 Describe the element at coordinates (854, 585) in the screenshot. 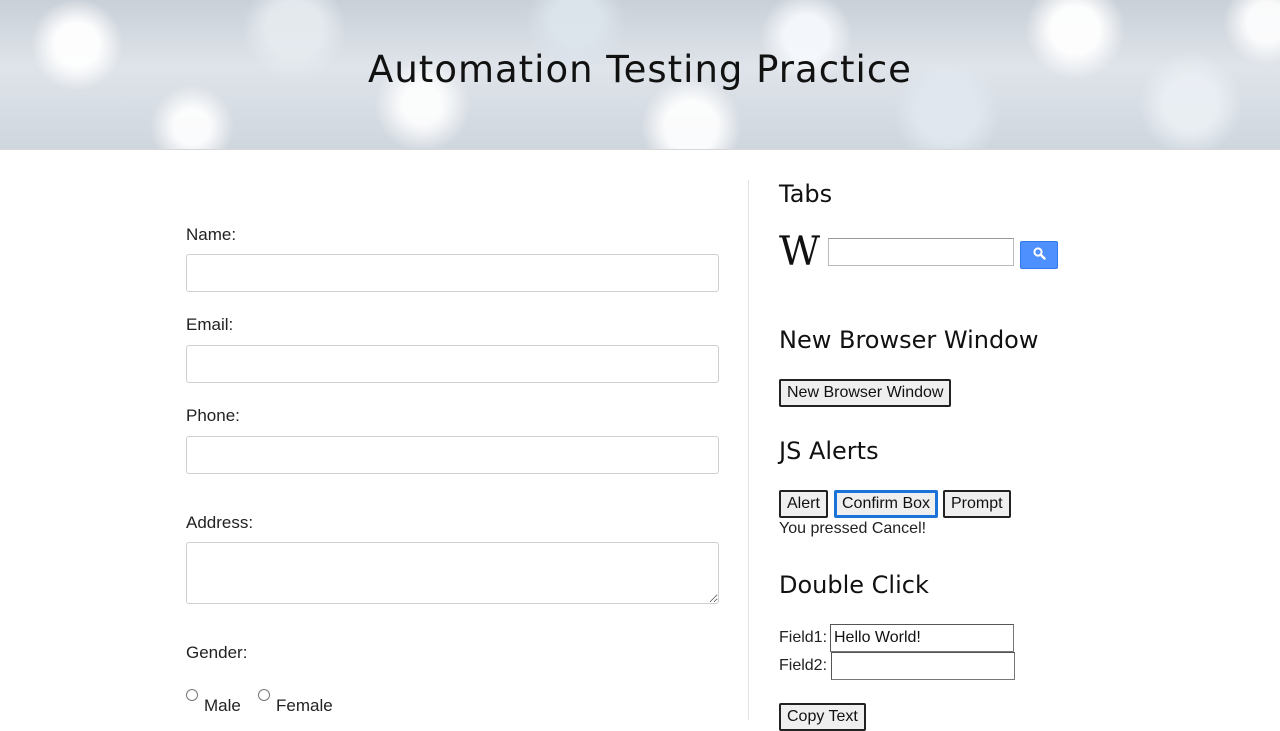

I see `double-click-heading: Double Click` at that location.